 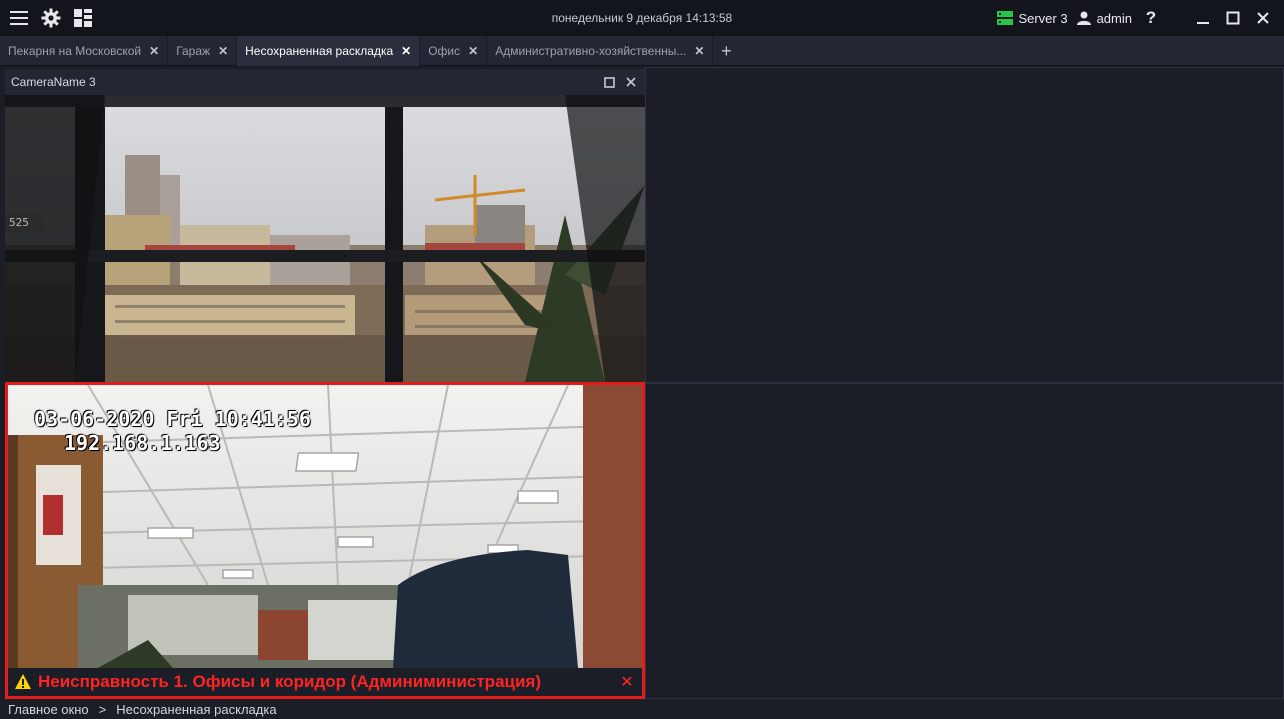 I want to click on camera-header: CameraName 3, so click(x=325, y=82).